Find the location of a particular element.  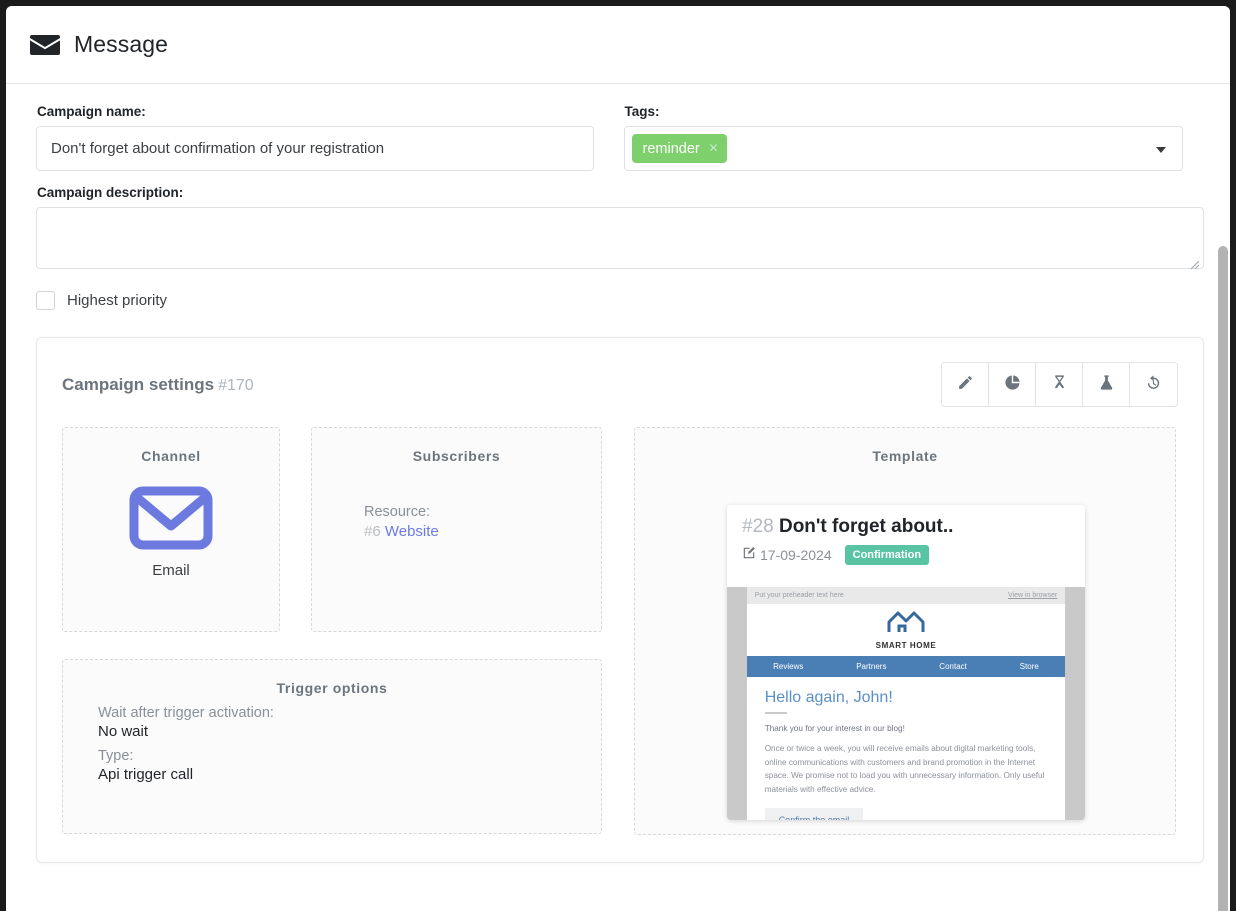

subscribers-card-title: Subscribers is located at coordinates (456, 456).